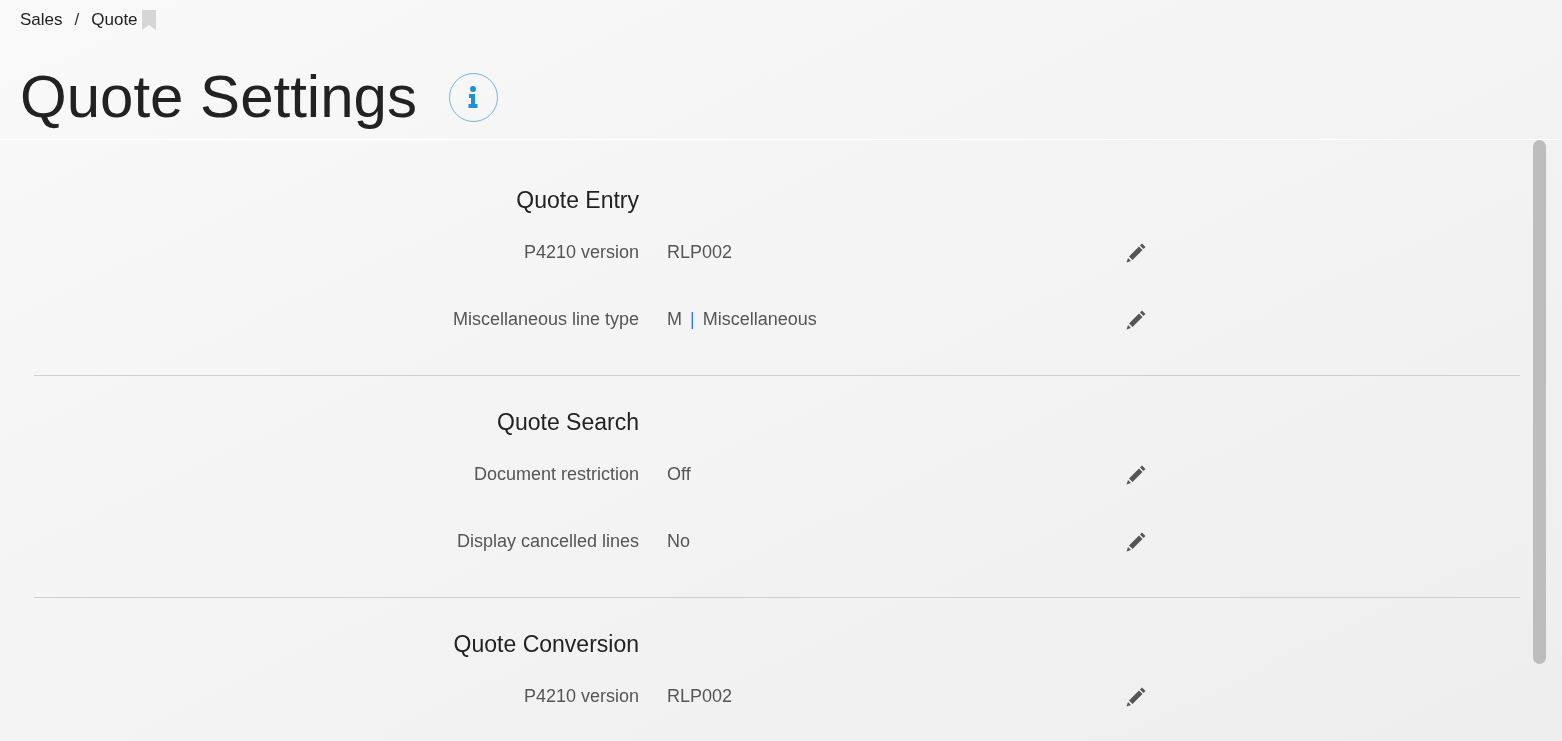 The width and height of the screenshot is (1562, 741). What do you see at coordinates (114, 20) in the screenshot?
I see `breadcrumb-link: Quote` at bounding box center [114, 20].